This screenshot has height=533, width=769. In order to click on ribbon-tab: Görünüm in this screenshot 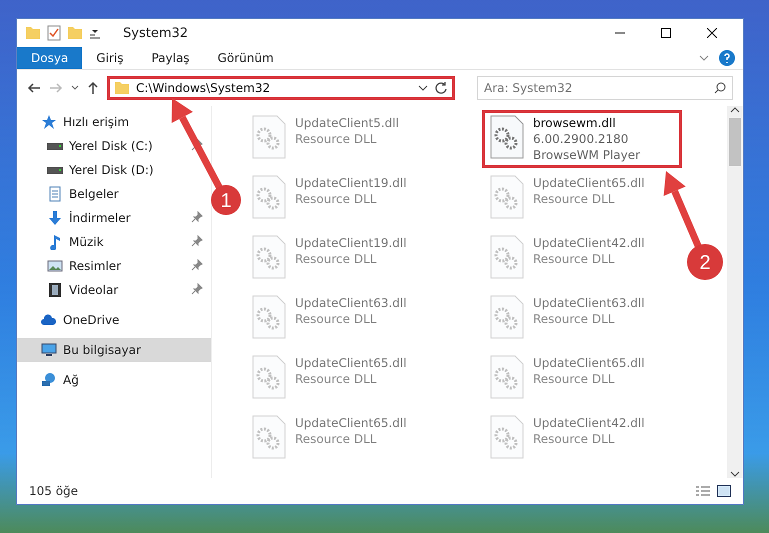, I will do `click(246, 58)`.